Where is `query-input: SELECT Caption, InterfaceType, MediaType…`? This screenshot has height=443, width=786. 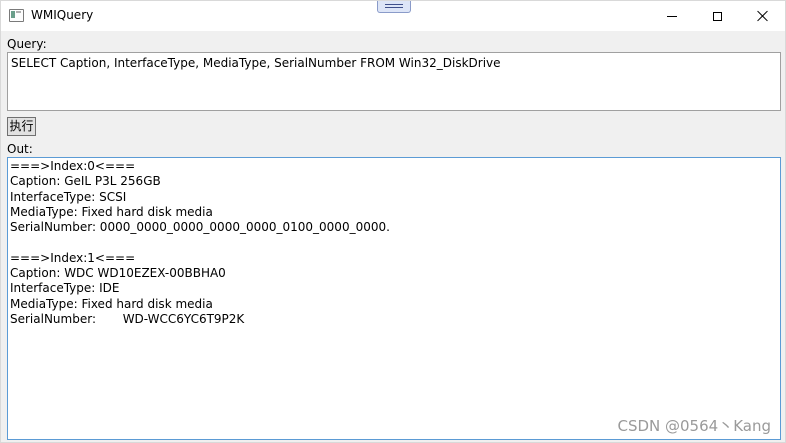
query-input: SELECT Caption, InterfaceType, MediaType… is located at coordinates (394, 81).